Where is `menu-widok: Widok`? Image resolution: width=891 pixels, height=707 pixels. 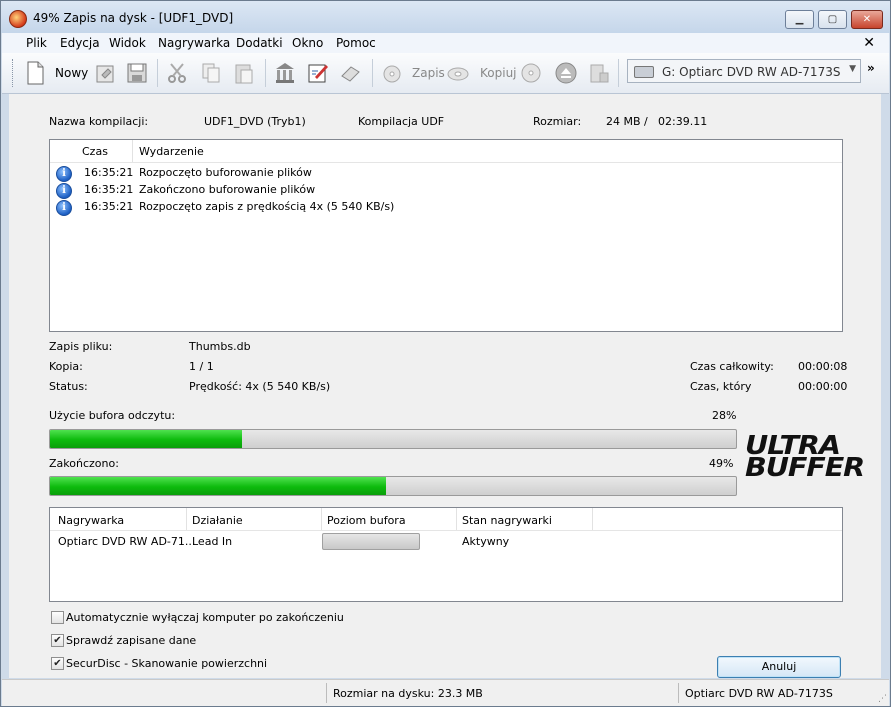 menu-widok: Widok is located at coordinates (127, 43).